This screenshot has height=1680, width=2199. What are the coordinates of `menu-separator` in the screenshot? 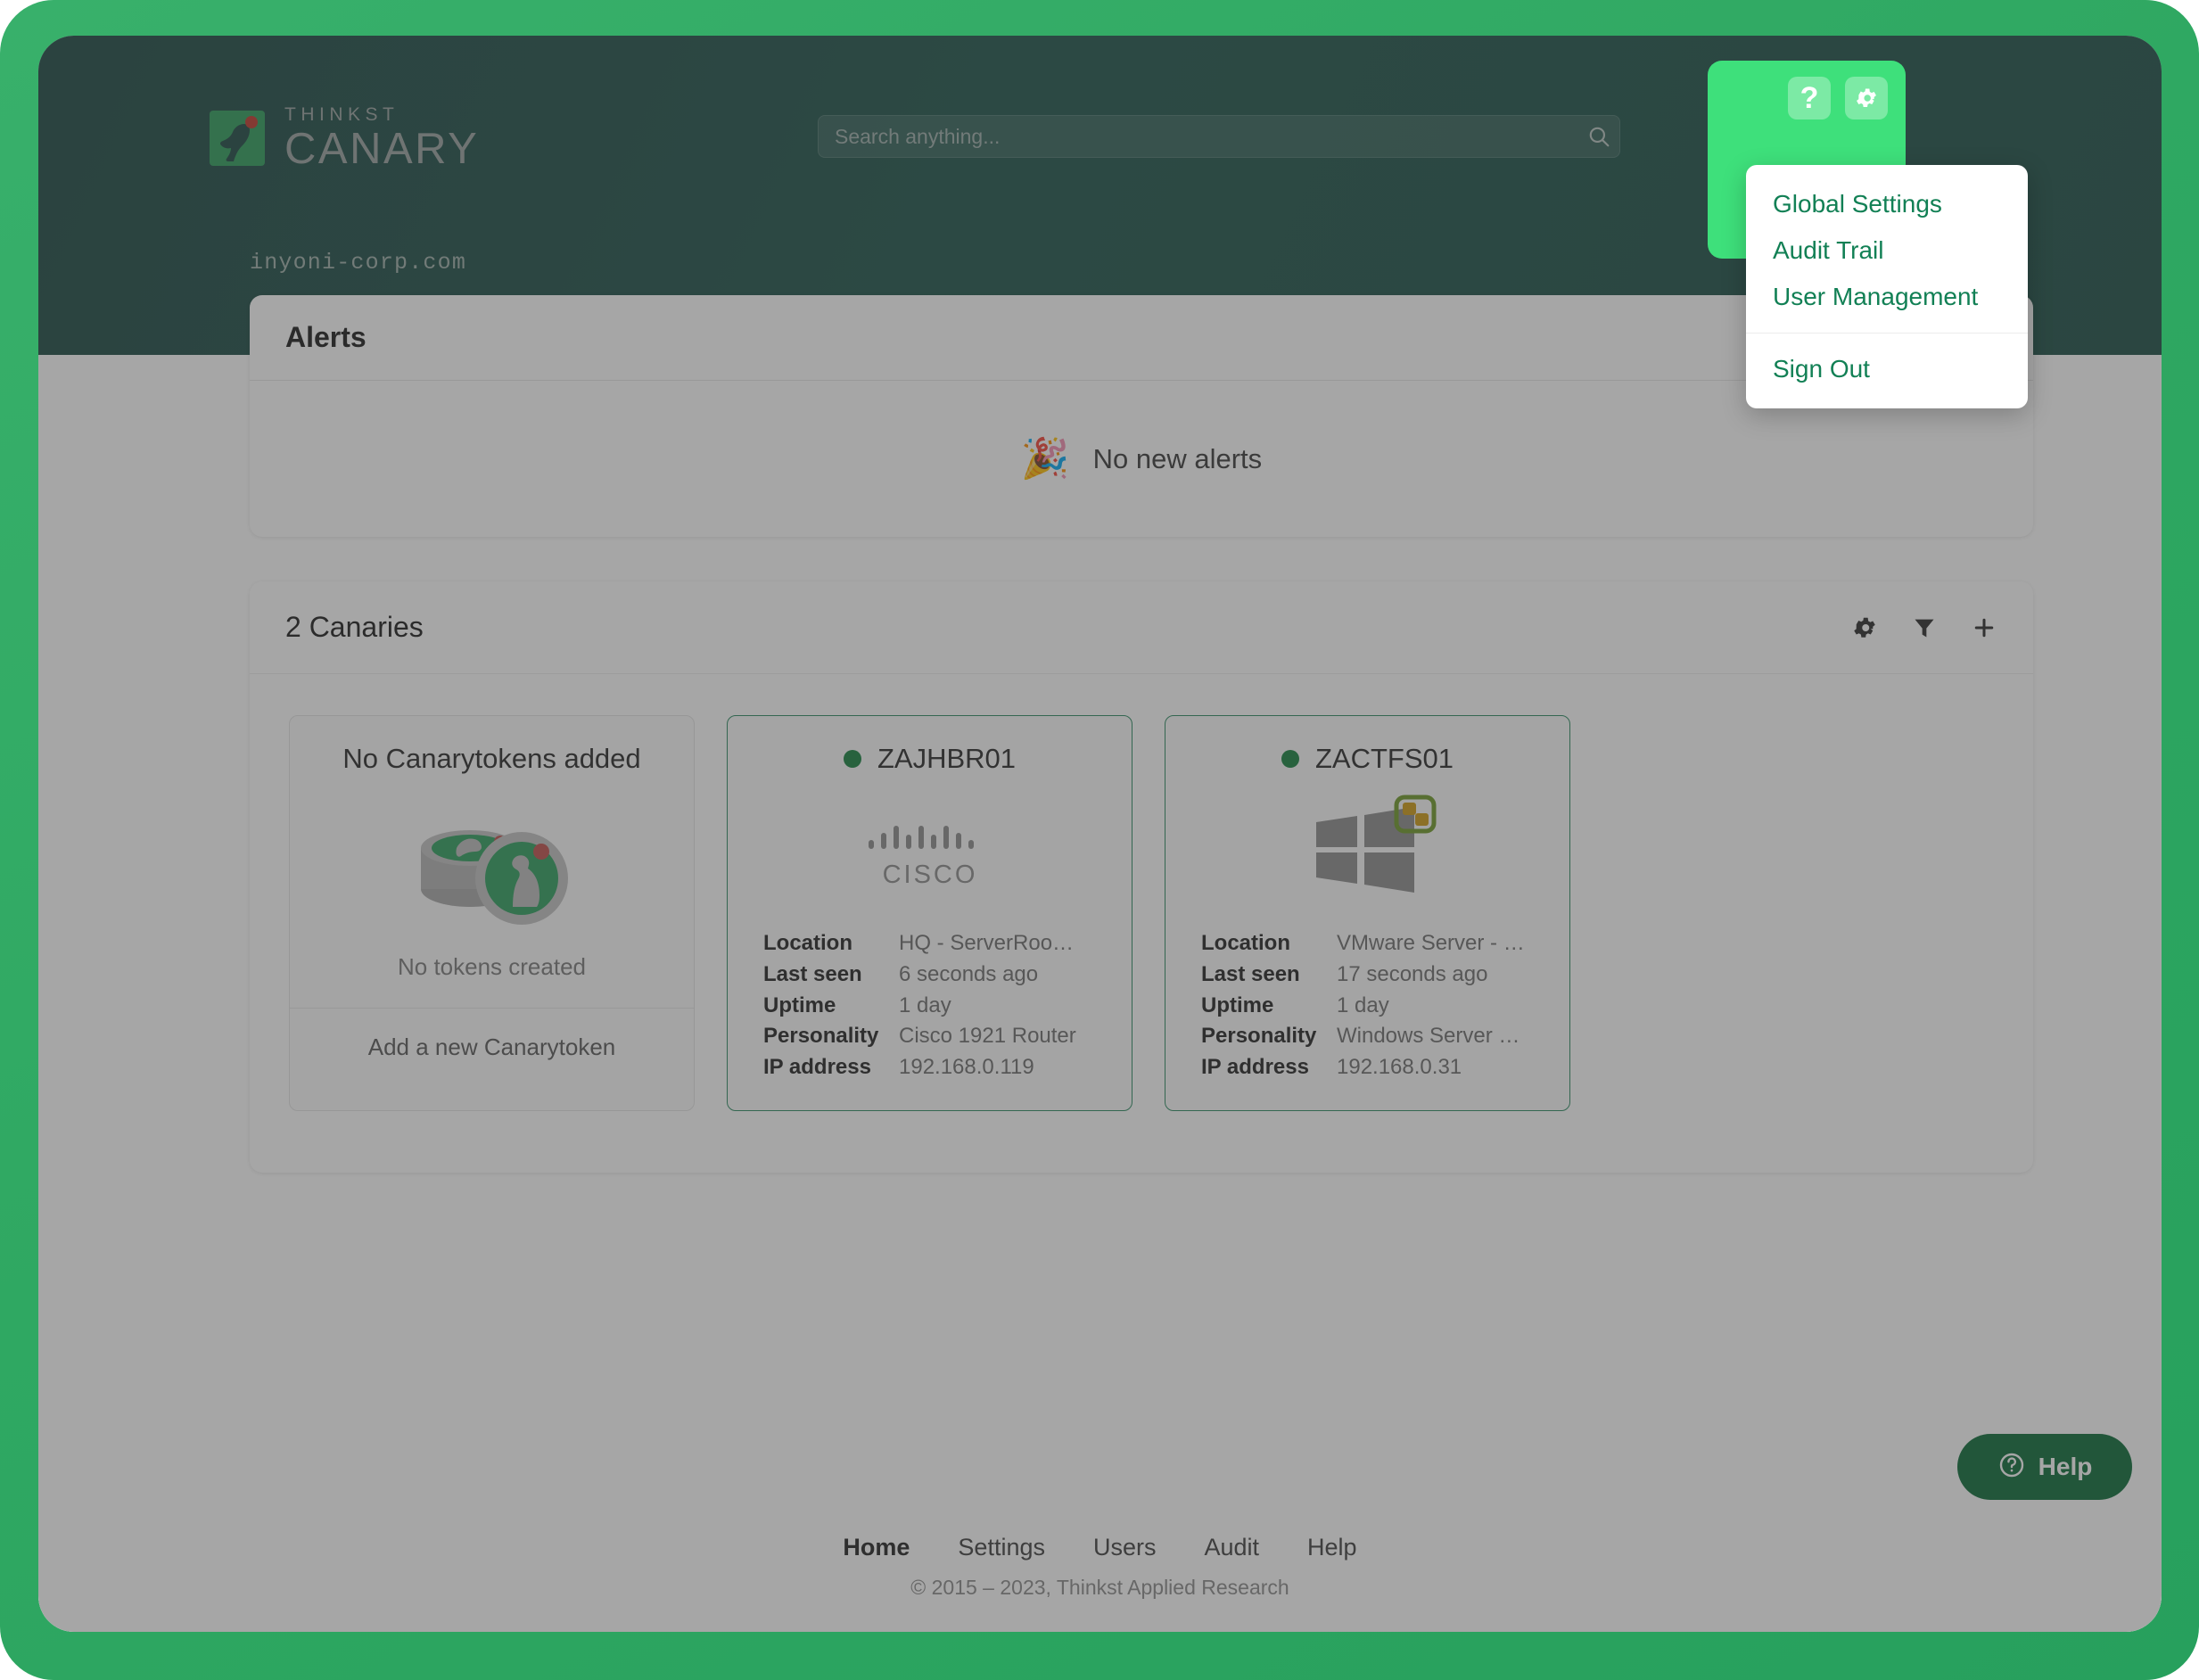 It's located at (1887, 333).